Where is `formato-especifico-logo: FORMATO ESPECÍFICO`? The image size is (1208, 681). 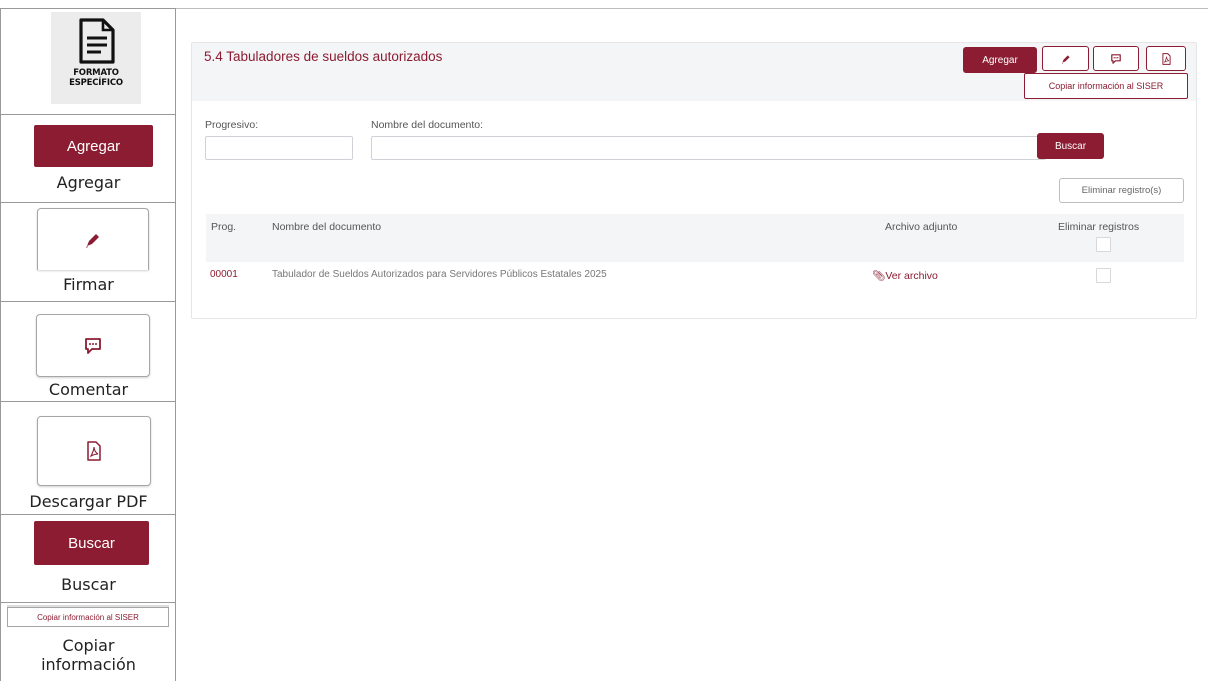
formato-especifico-logo: FORMATO ESPECÍFICO is located at coordinates (96, 58).